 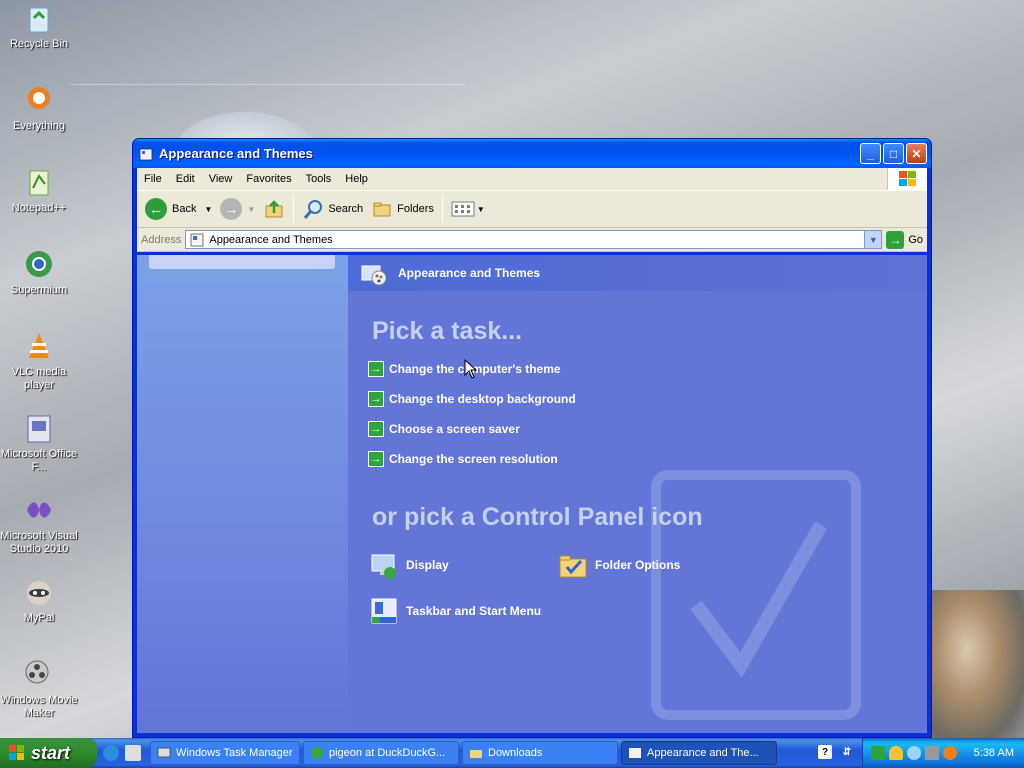 I want to click on task-label: Change the screen resolution, so click(x=473, y=459).